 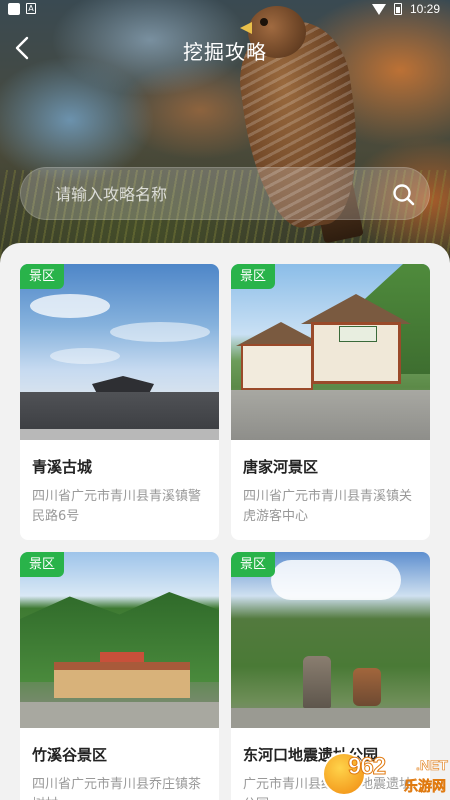 I want to click on card-address: 四川省广元市青川县青溪镇警民路6号, so click(x=117, y=506).